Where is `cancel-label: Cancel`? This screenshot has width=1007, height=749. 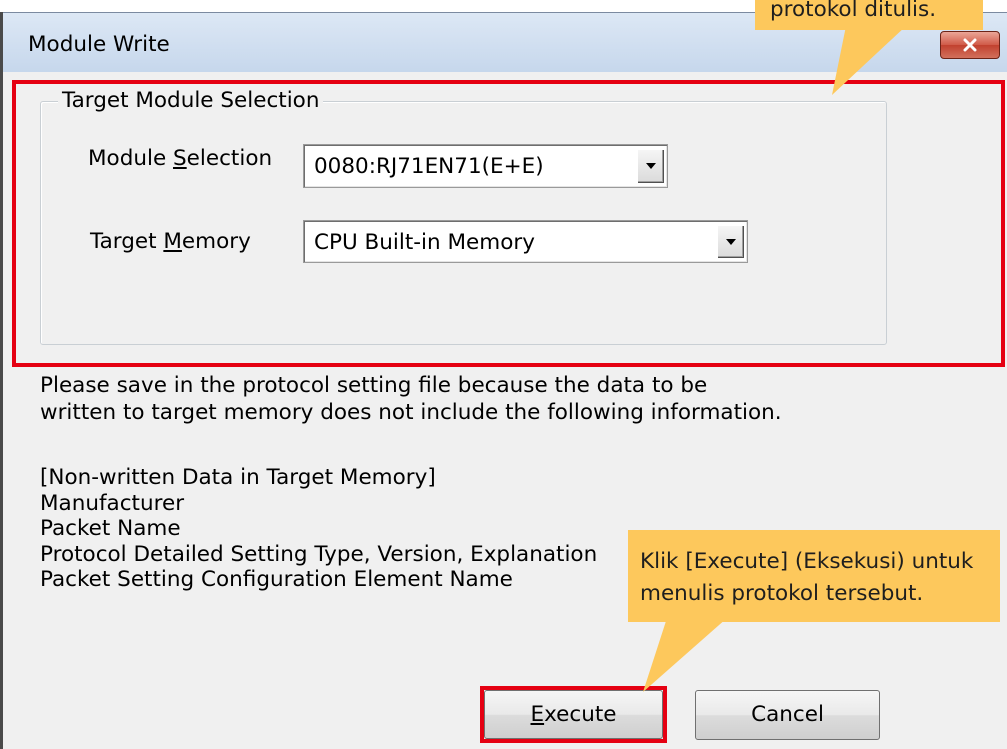 cancel-label: Cancel is located at coordinates (787, 714).